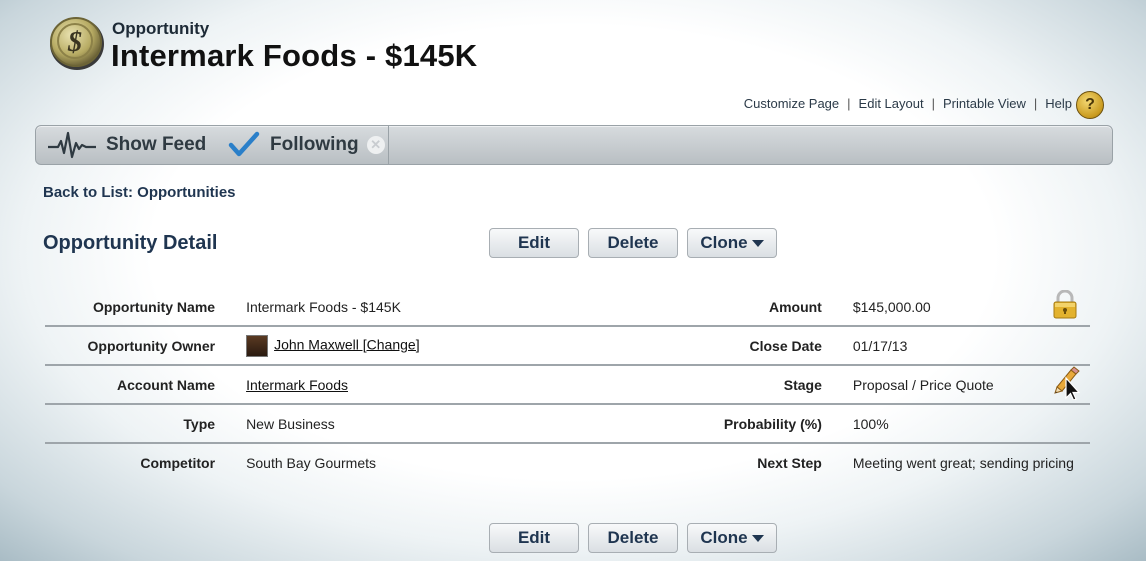 Image resolution: width=1146 pixels, height=561 pixels. What do you see at coordinates (1058, 103) in the screenshot?
I see `help-link: Help` at bounding box center [1058, 103].